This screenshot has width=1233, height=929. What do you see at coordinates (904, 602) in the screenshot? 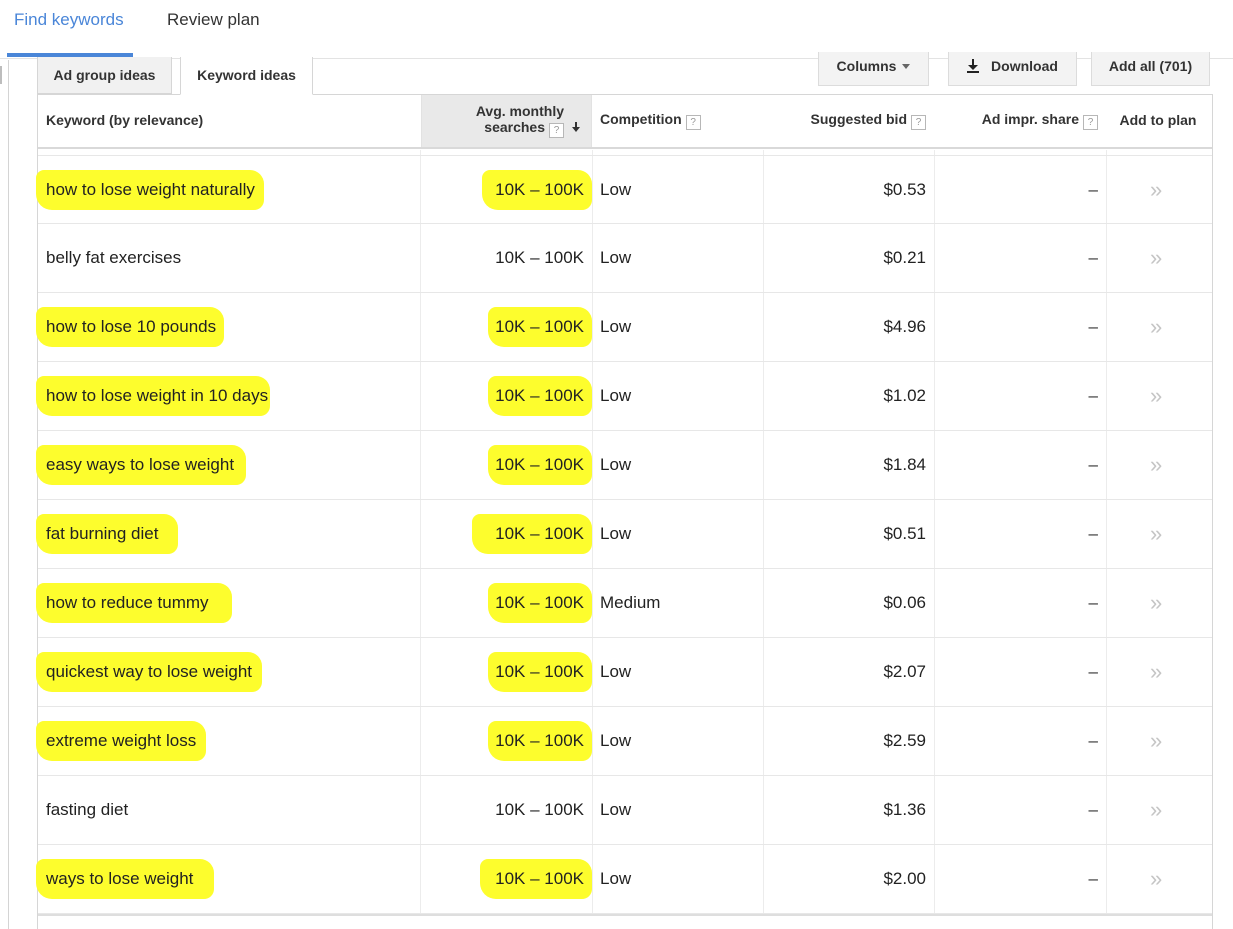
I see `suggested-bid-cell-text: $0.06` at bounding box center [904, 602].